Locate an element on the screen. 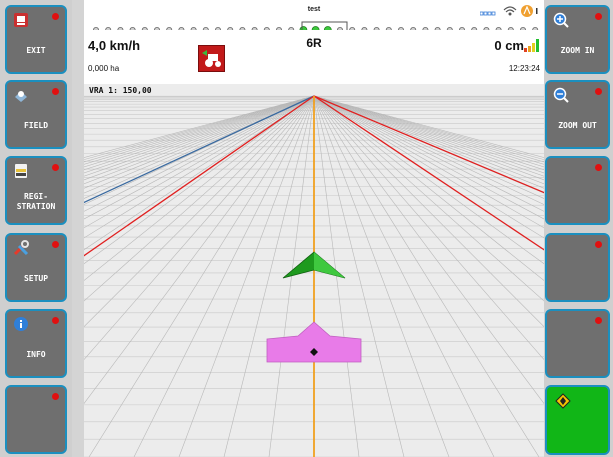  zoom-out-icon is located at coordinates (561, 95).